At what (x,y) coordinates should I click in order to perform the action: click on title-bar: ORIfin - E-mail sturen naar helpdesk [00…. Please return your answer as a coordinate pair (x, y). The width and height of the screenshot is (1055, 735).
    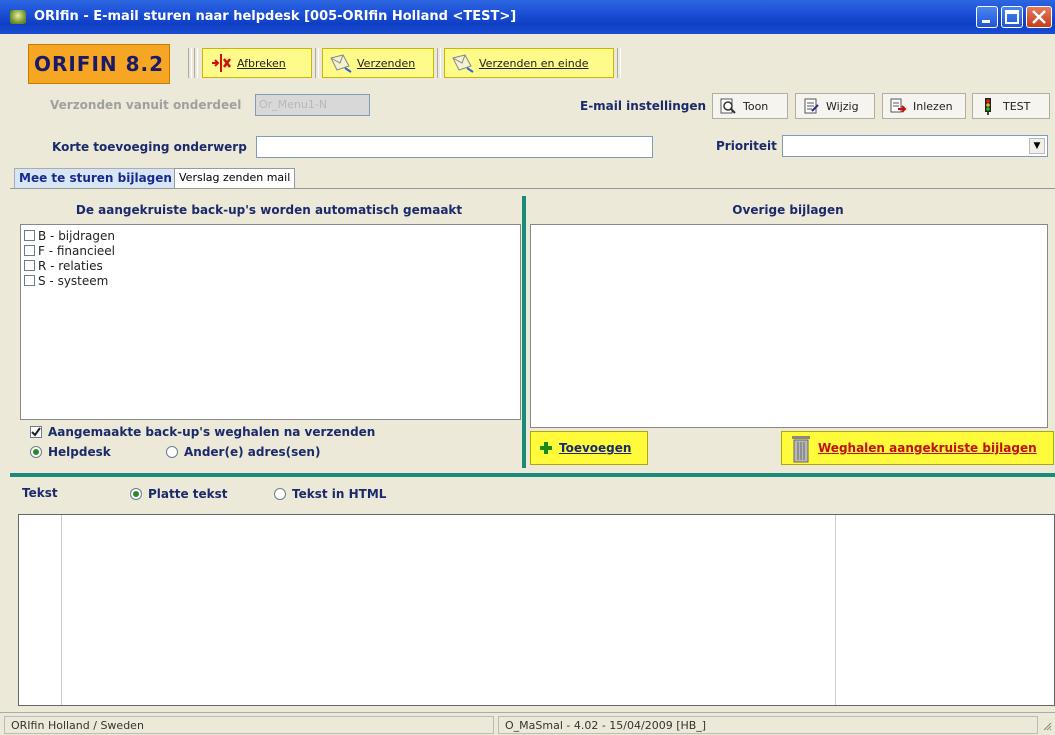
    Looking at the image, I should click on (527, 17).